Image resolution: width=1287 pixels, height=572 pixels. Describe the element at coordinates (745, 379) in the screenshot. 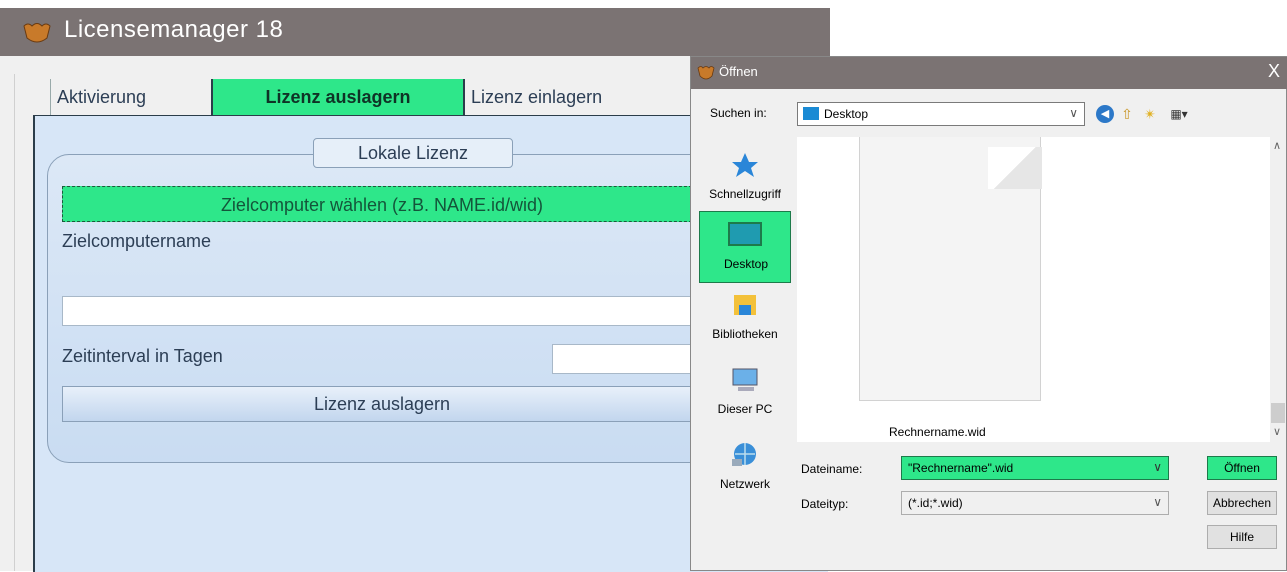

I see `computer-icon` at that location.